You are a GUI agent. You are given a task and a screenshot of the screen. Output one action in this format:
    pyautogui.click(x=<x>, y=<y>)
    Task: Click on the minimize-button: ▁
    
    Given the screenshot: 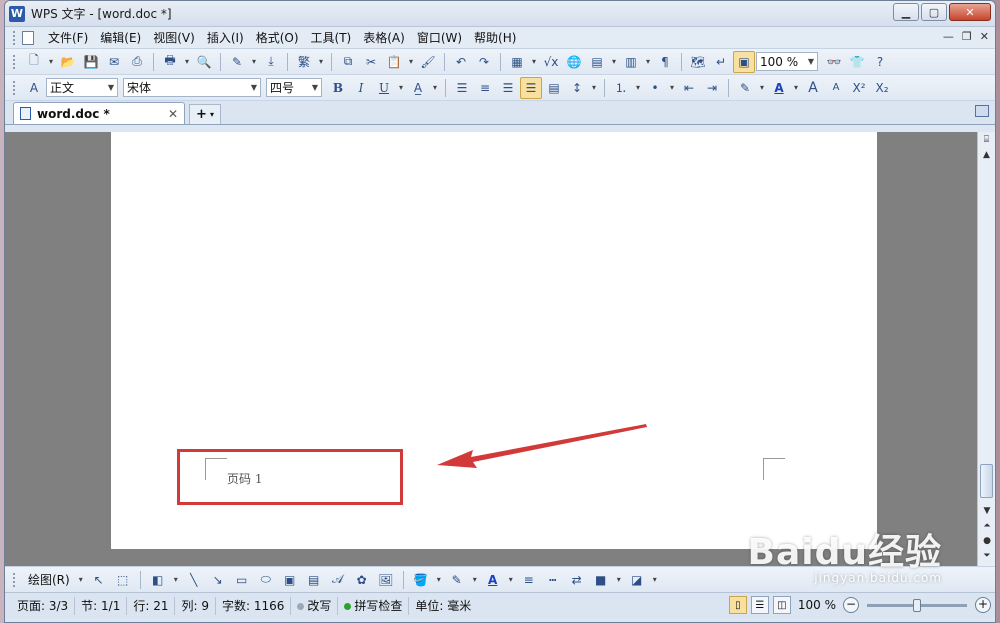 What is the action you would take?
    pyautogui.click(x=906, y=12)
    